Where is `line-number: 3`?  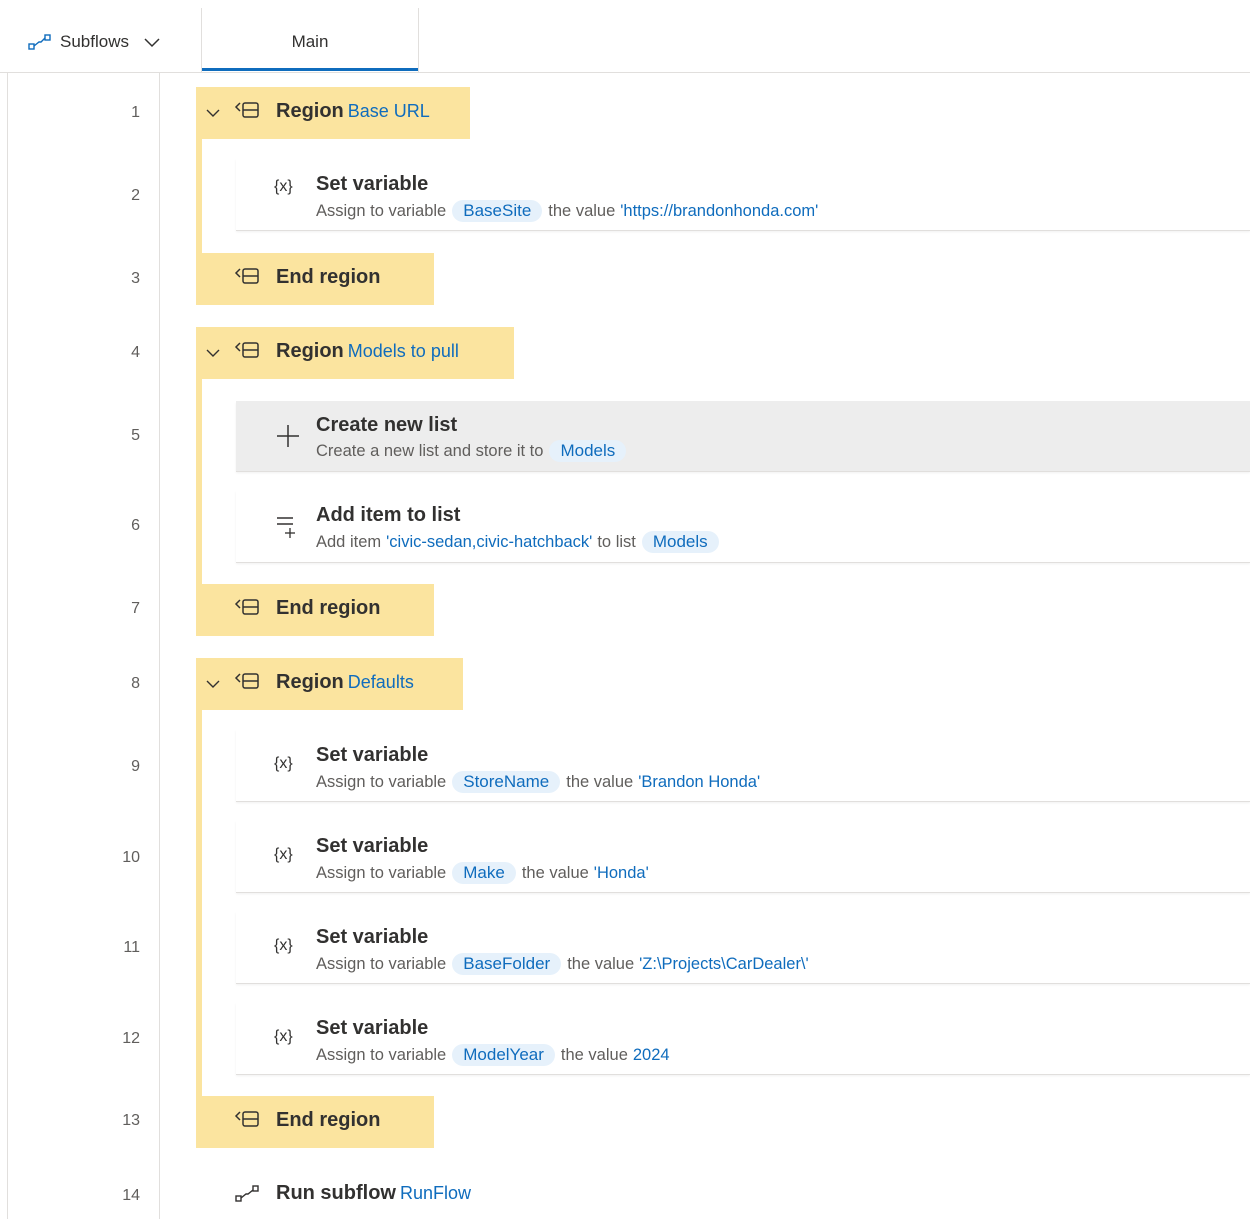
line-number: 3 is located at coordinates (135, 278).